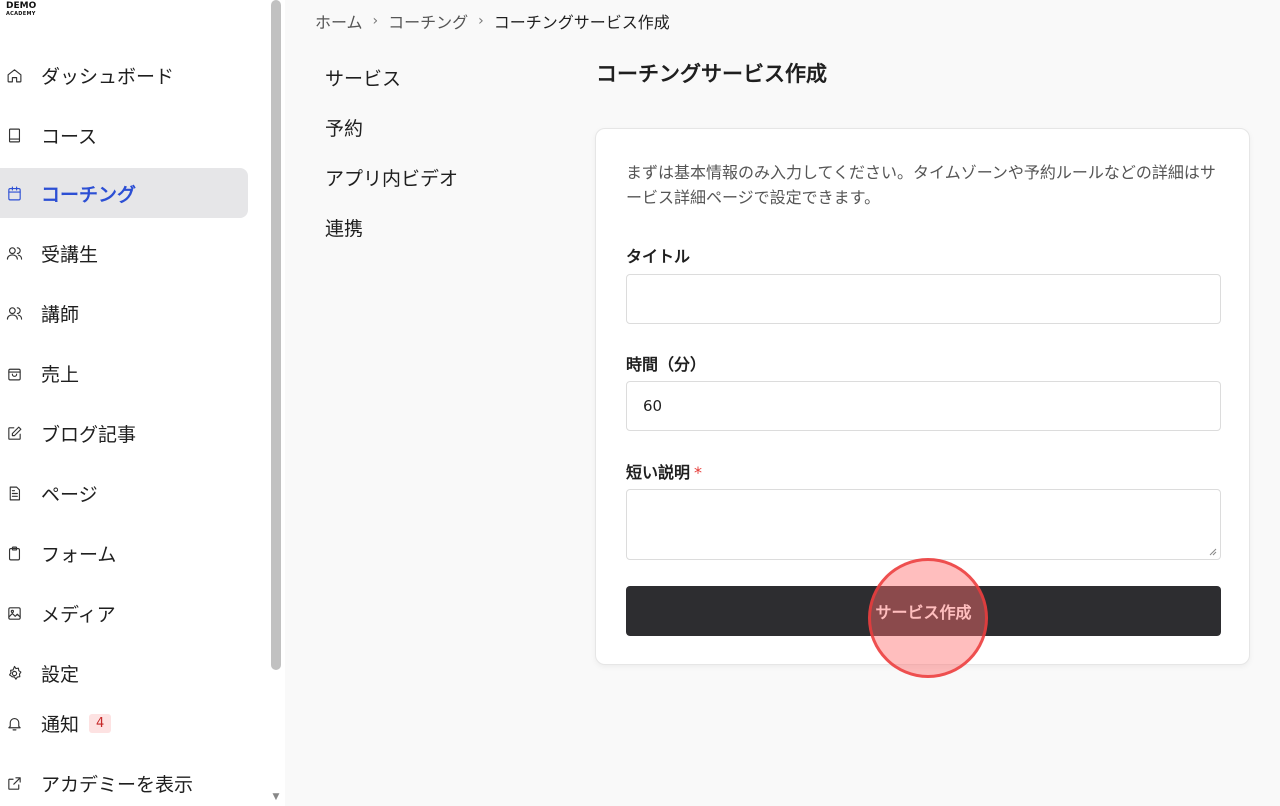 The image size is (1280, 806). Describe the element at coordinates (666, 364) in the screenshot. I see `duration-label: 時間（分）` at that location.